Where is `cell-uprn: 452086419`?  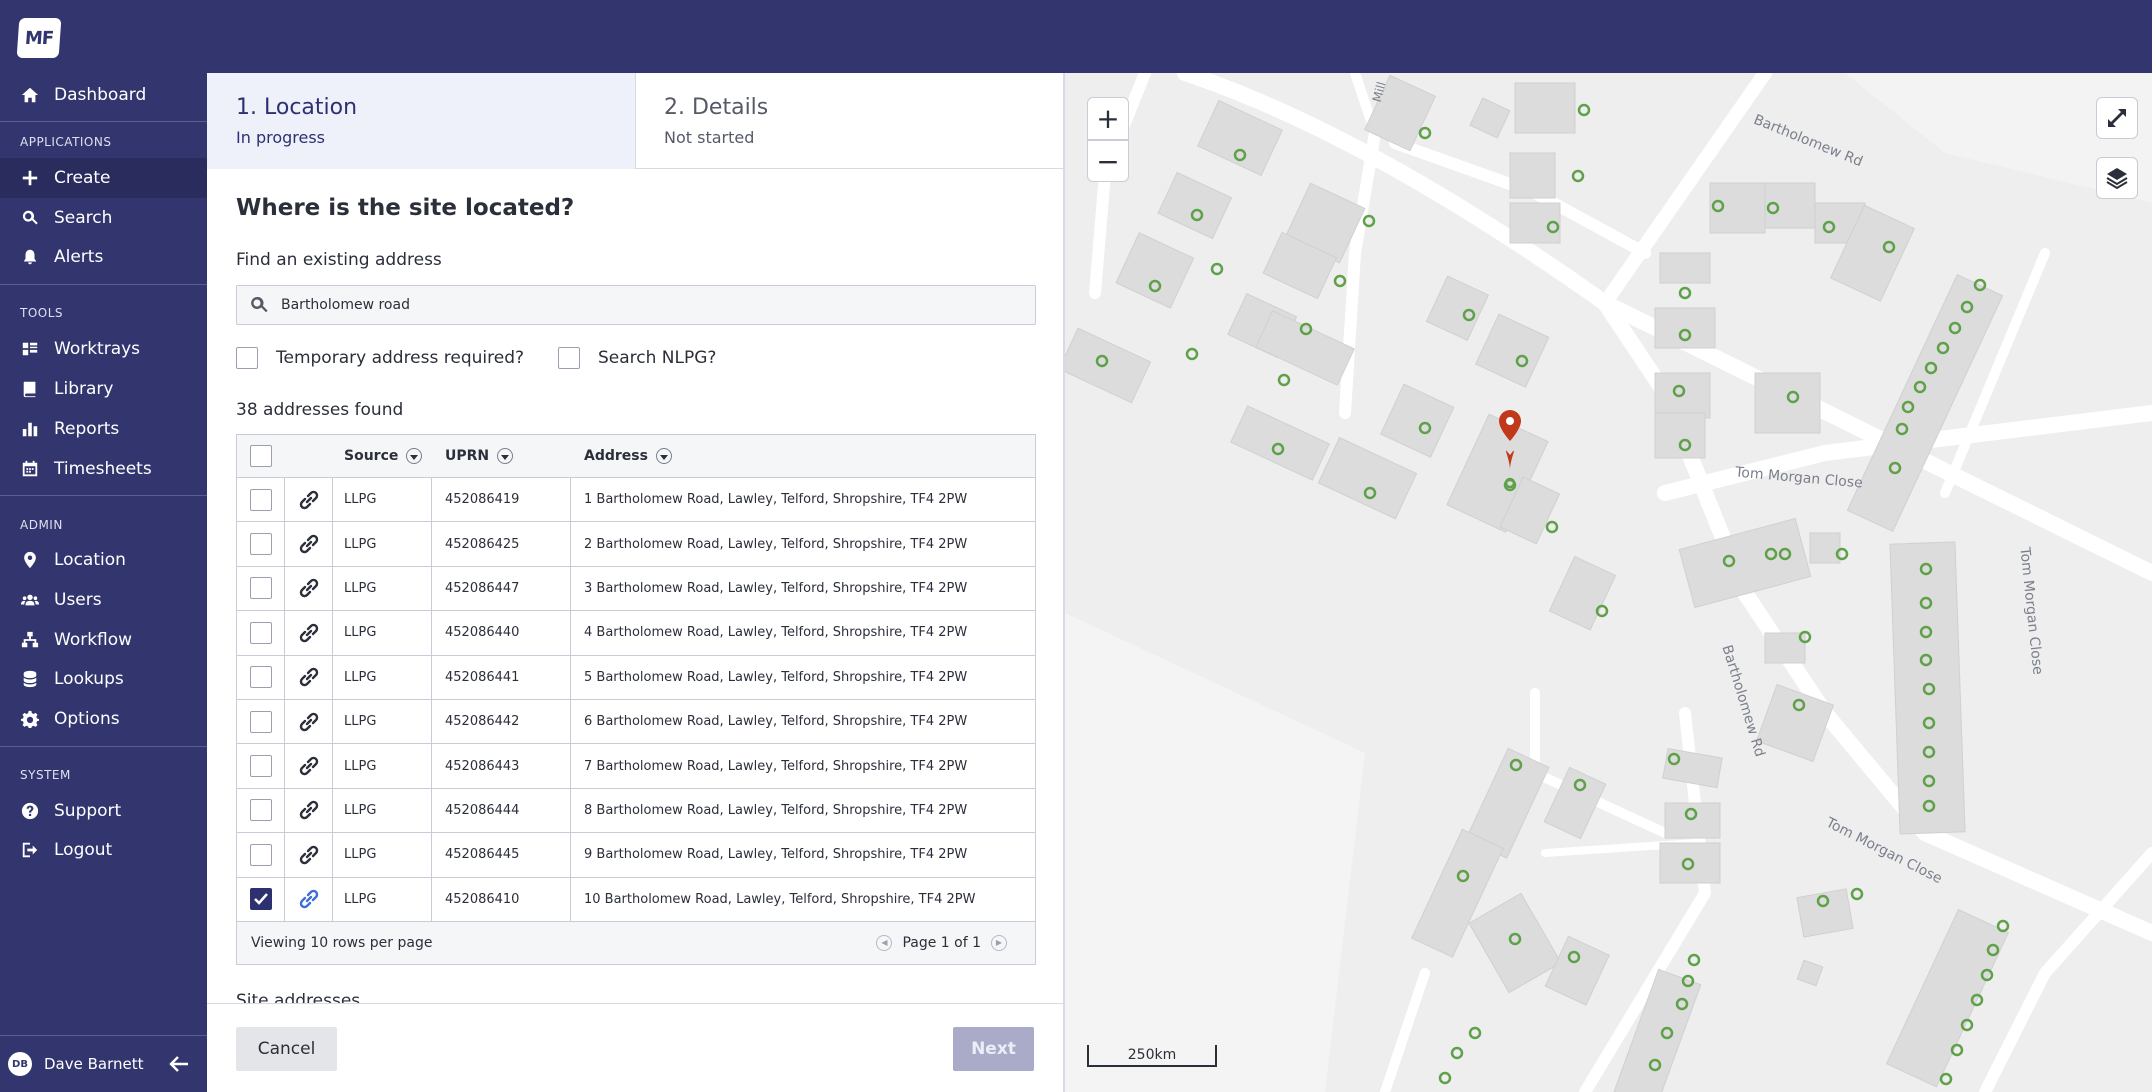
cell-uprn: 452086419 is located at coordinates (501, 500).